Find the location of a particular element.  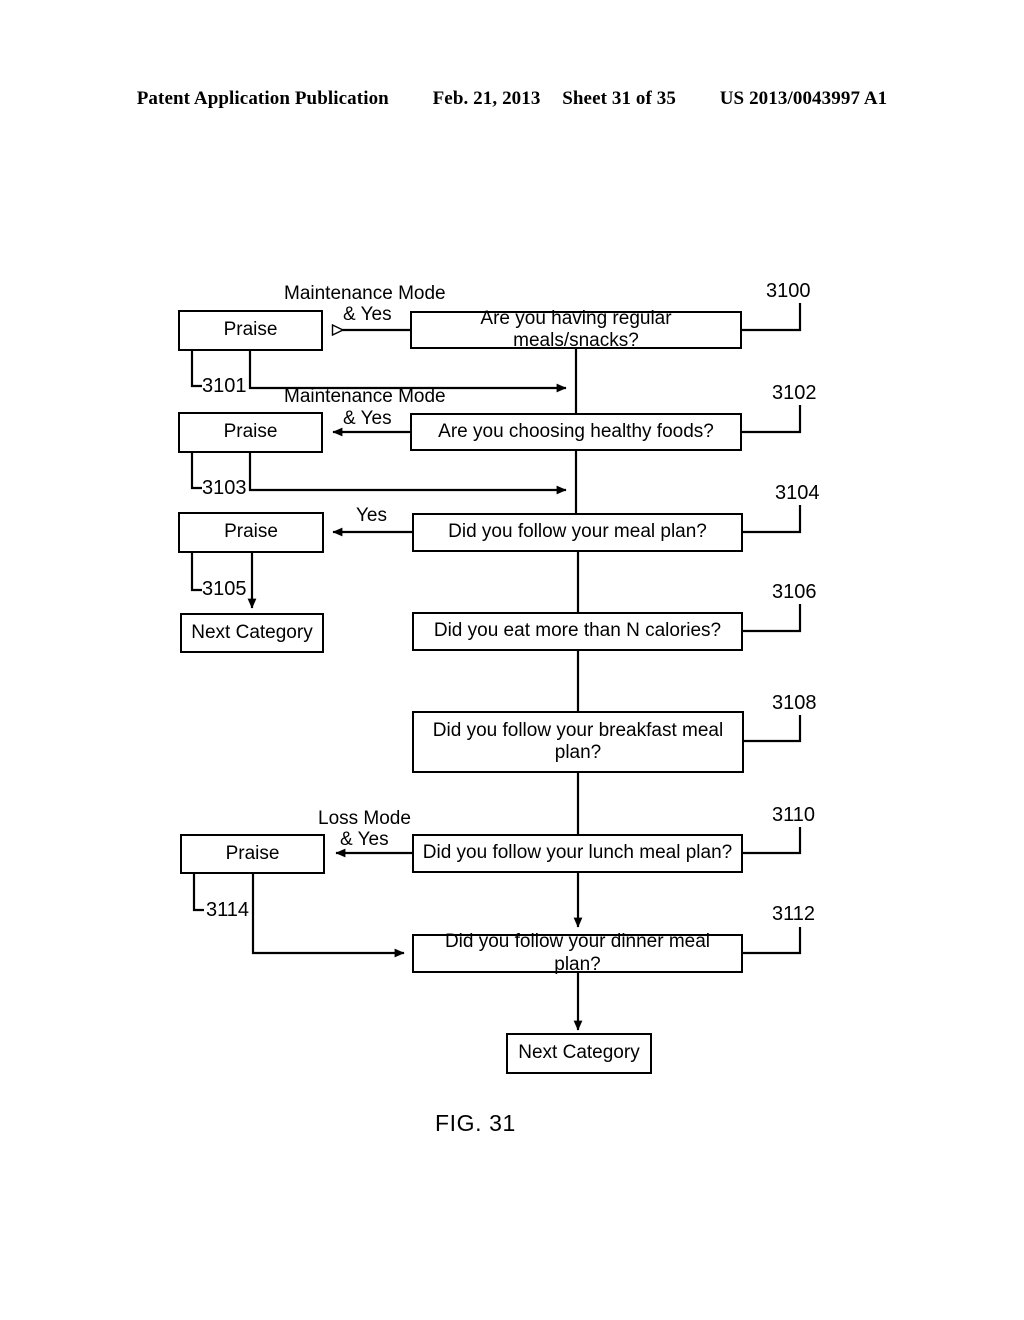

ref-numeral-3106: 3106 is located at coordinates (794, 592).